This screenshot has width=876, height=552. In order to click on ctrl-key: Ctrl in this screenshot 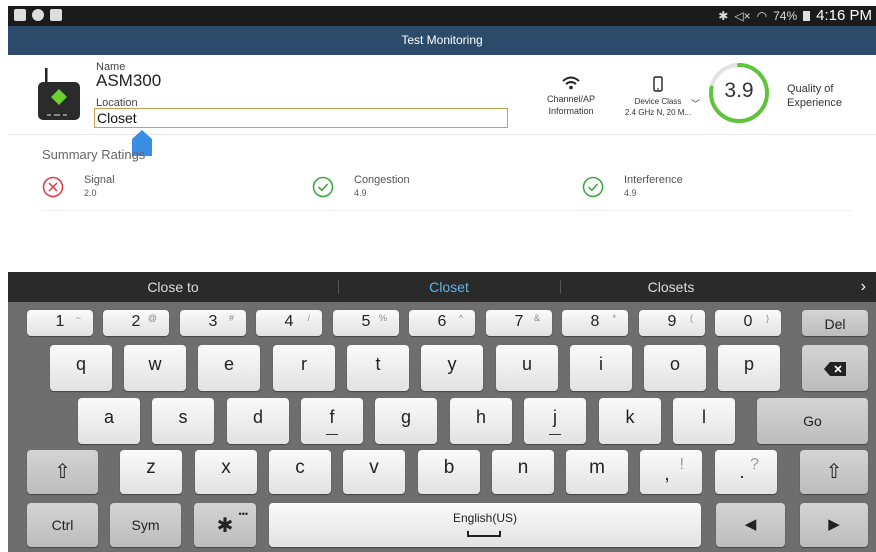, I will do `click(62, 525)`.